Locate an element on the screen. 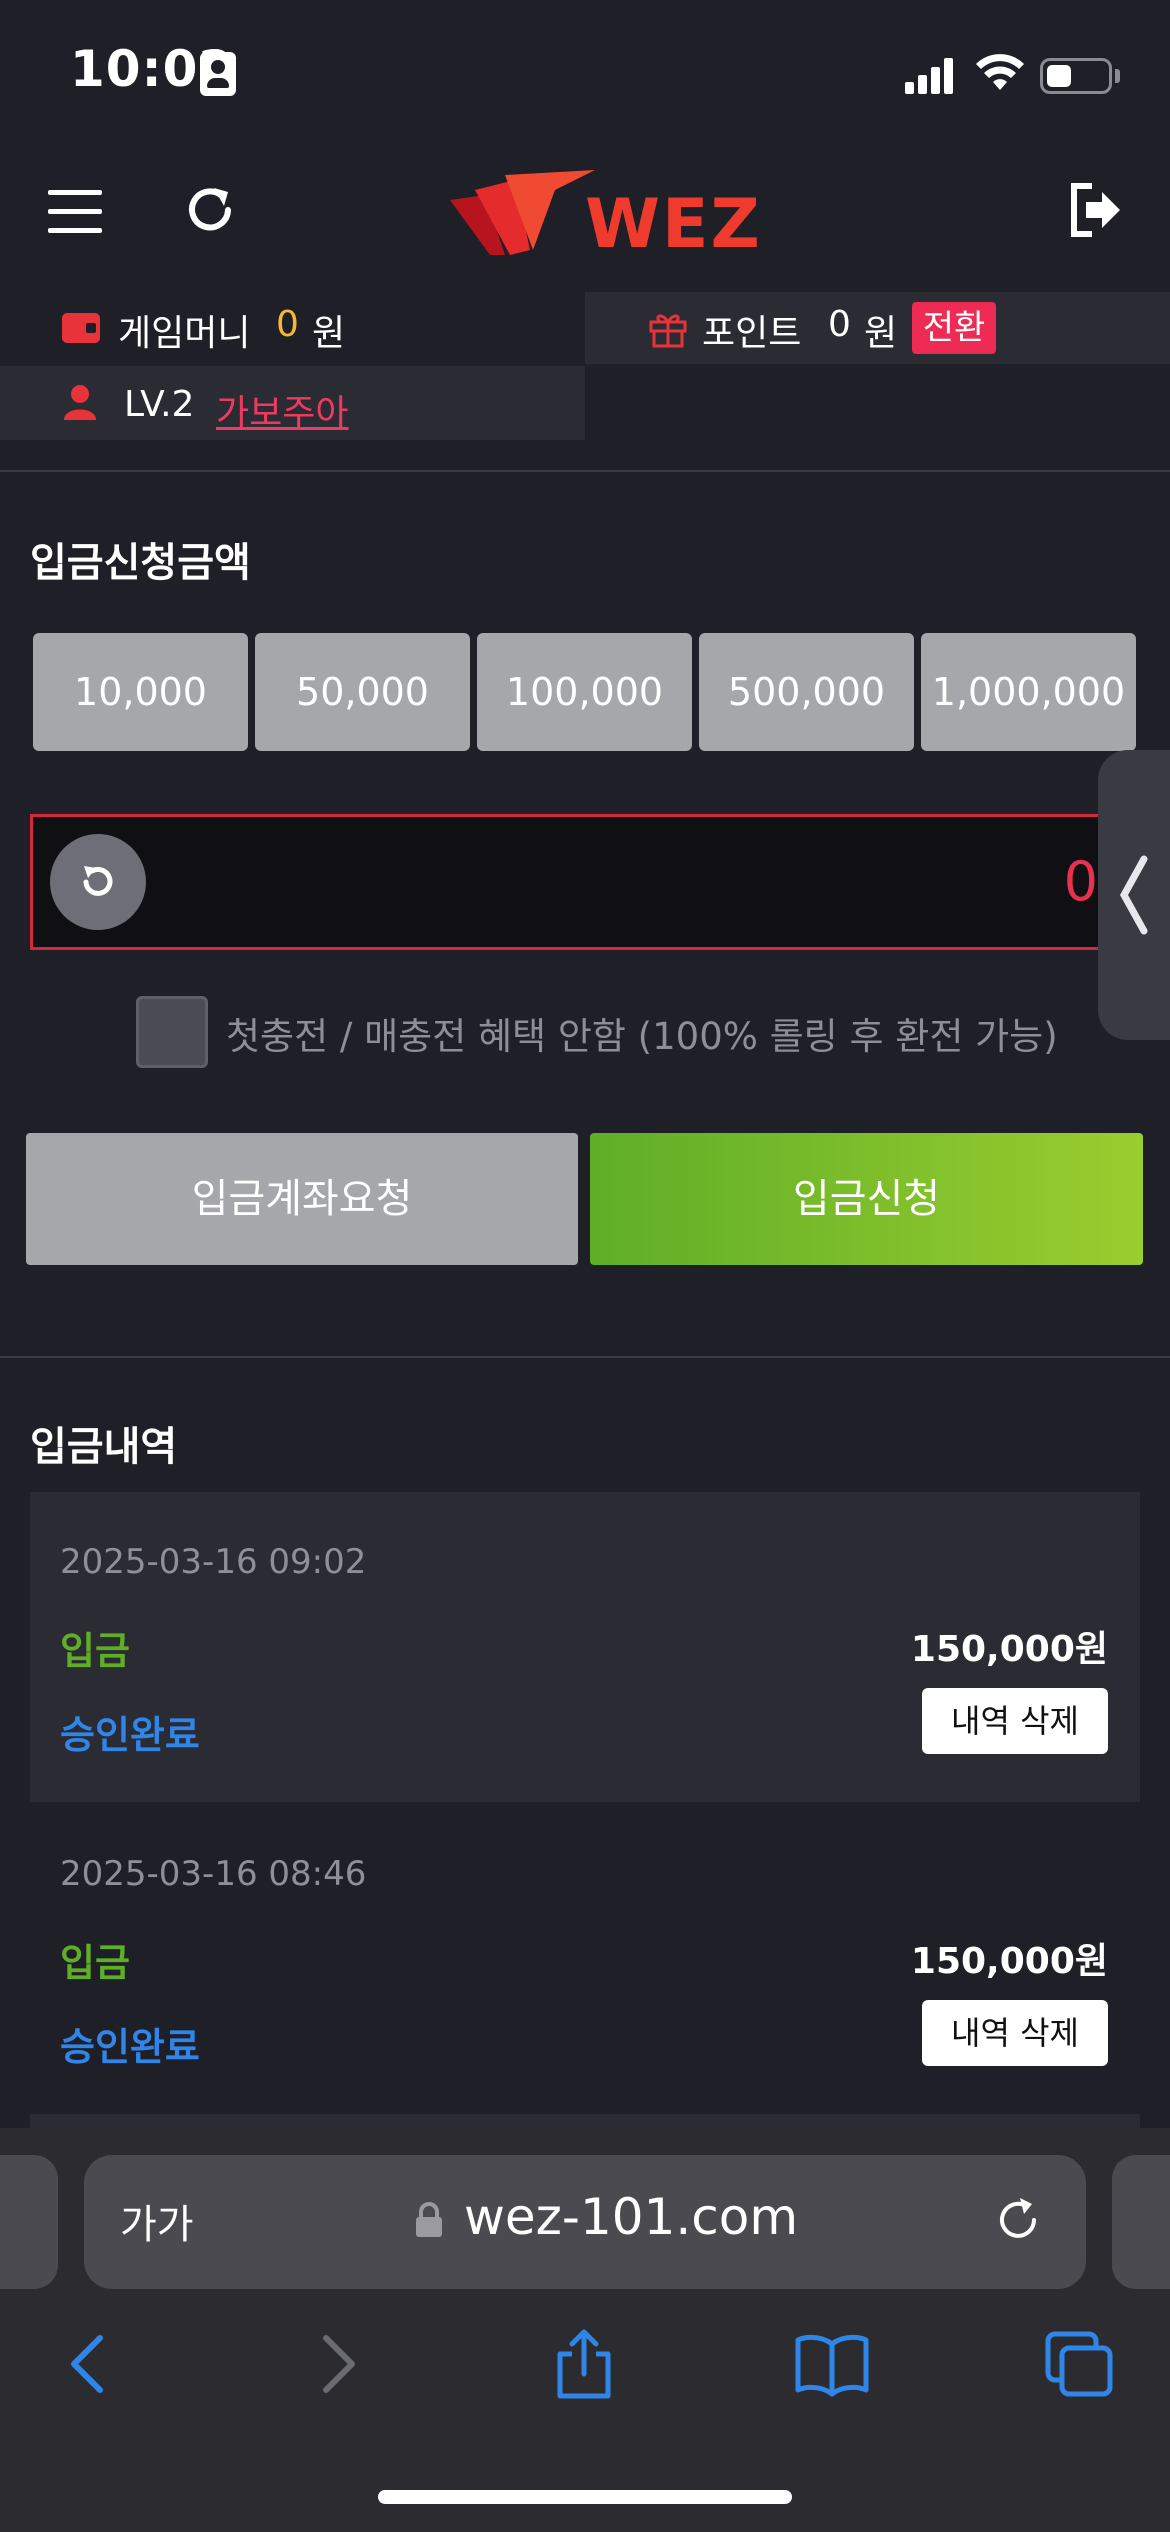 Image resolution: width=1170 pixels, height=2532 pixels. gift-icon is located at coordinates (668, 331).